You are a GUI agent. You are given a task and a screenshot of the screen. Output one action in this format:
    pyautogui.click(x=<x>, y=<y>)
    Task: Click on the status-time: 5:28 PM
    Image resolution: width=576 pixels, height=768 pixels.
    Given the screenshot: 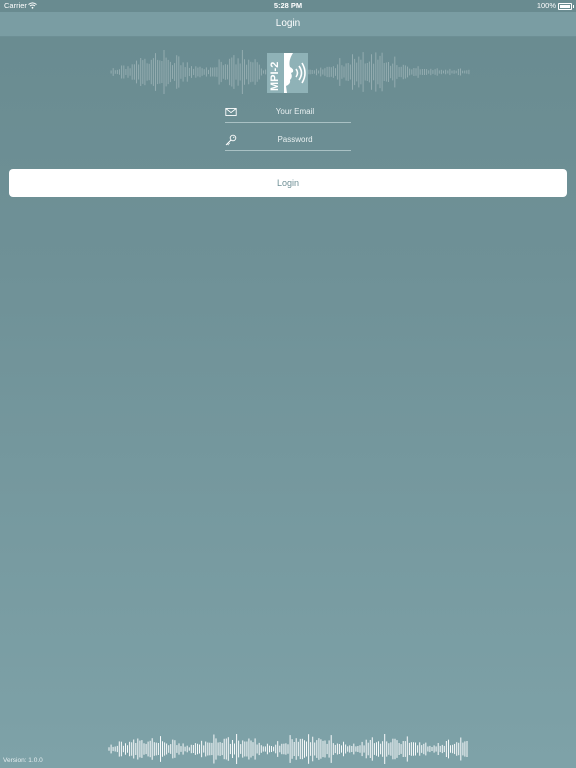 What is the action you would take?
    pyautogui.click(x=288, y=5)
    